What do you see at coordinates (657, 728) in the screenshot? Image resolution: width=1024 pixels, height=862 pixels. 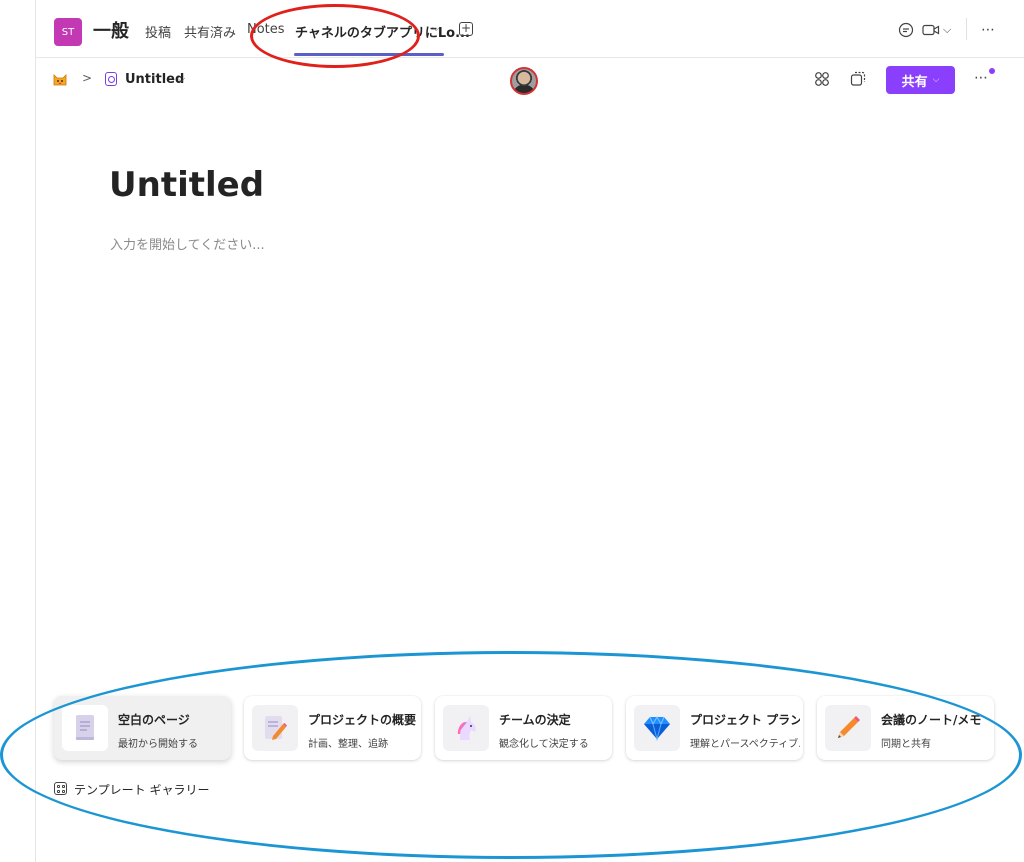 I see `diamond-icon` at bounding box center [657, 728].